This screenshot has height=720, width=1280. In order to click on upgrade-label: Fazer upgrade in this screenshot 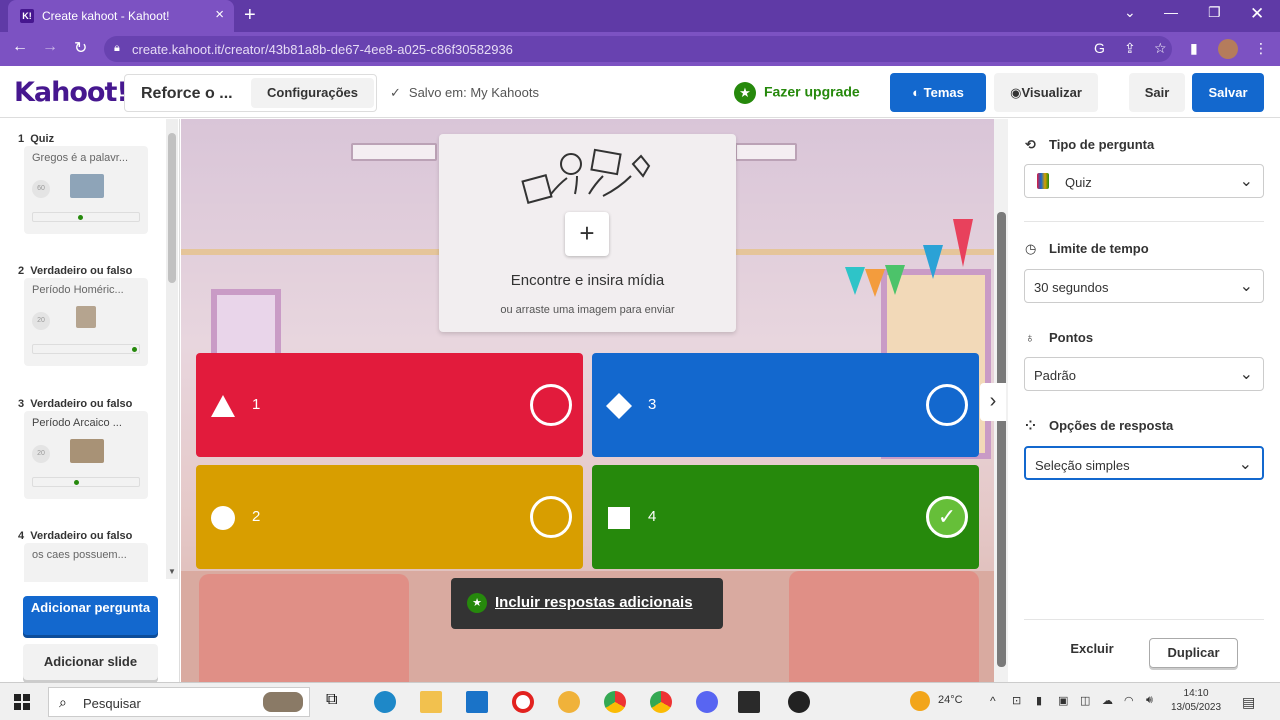, I will do `click(812, 91)`.